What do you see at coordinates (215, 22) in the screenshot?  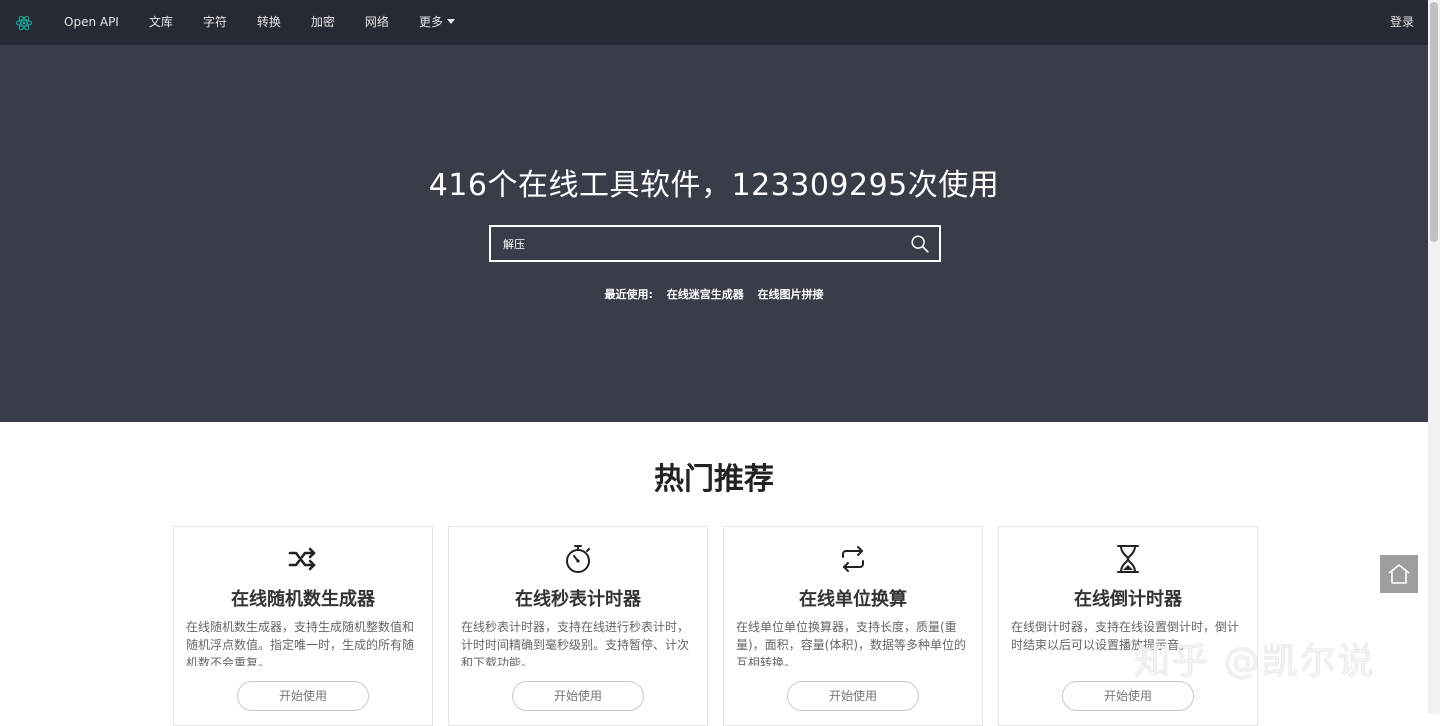 I see `nav-item-characters: 字符` at bounding box center [215, 22].